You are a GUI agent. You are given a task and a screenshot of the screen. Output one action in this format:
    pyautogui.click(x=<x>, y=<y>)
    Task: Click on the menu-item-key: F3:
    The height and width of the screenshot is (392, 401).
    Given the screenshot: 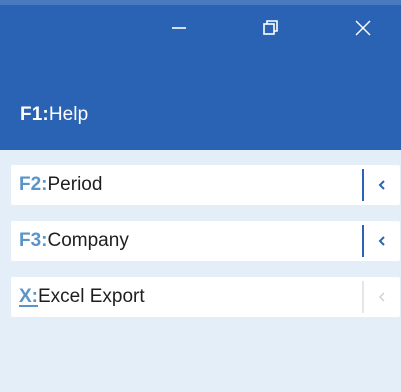 What is the action you would take?
    pyautogui.click(x=33, y=240)
    